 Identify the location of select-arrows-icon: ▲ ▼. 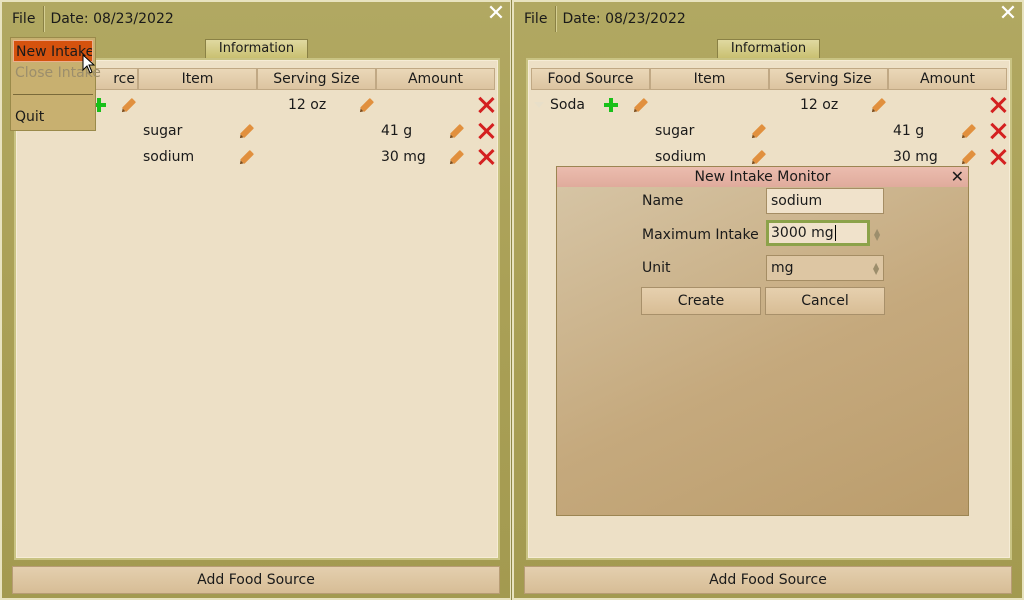
(876, 269).